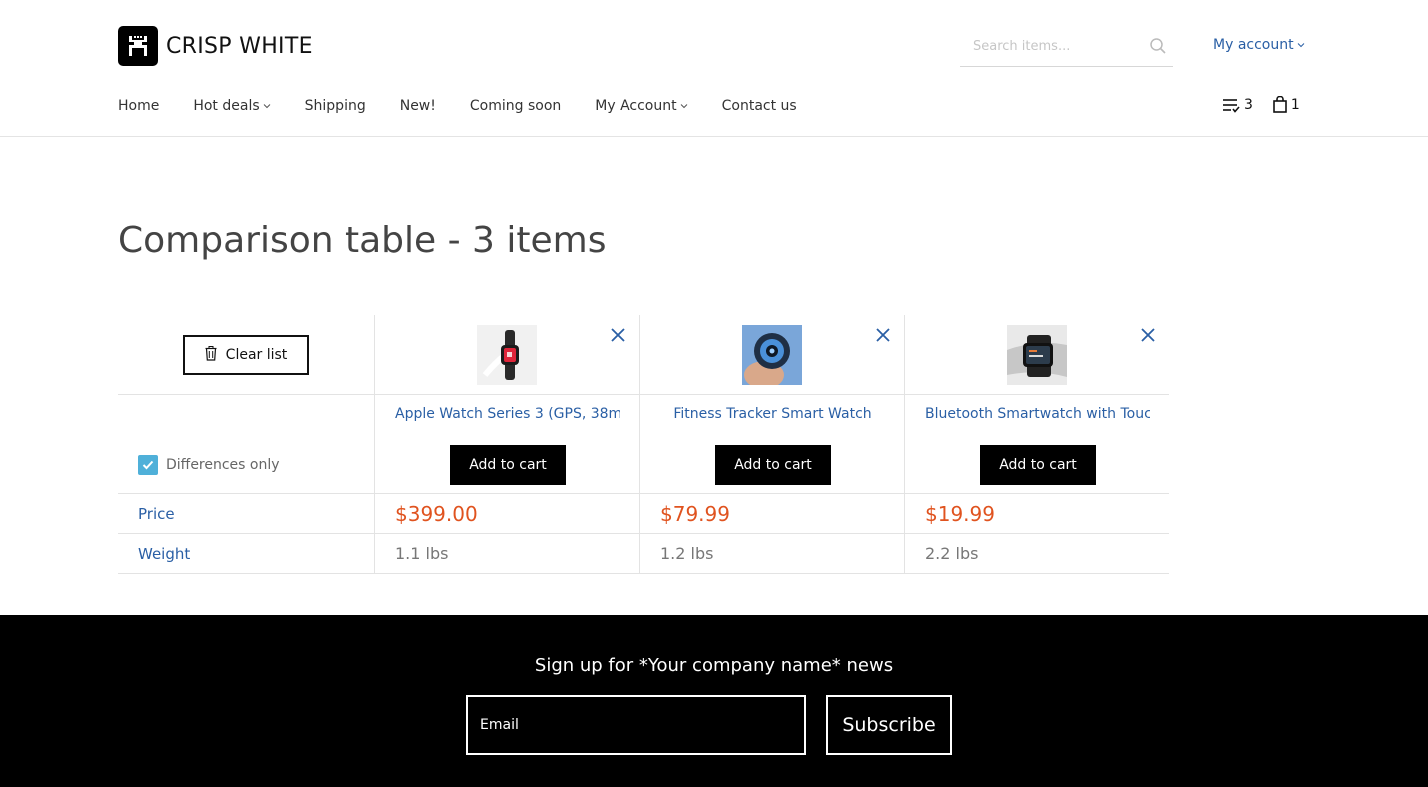  Describe the element at coordinates (226, 106) in the screenshot. I see `nav-label: Hot deals` at that location.